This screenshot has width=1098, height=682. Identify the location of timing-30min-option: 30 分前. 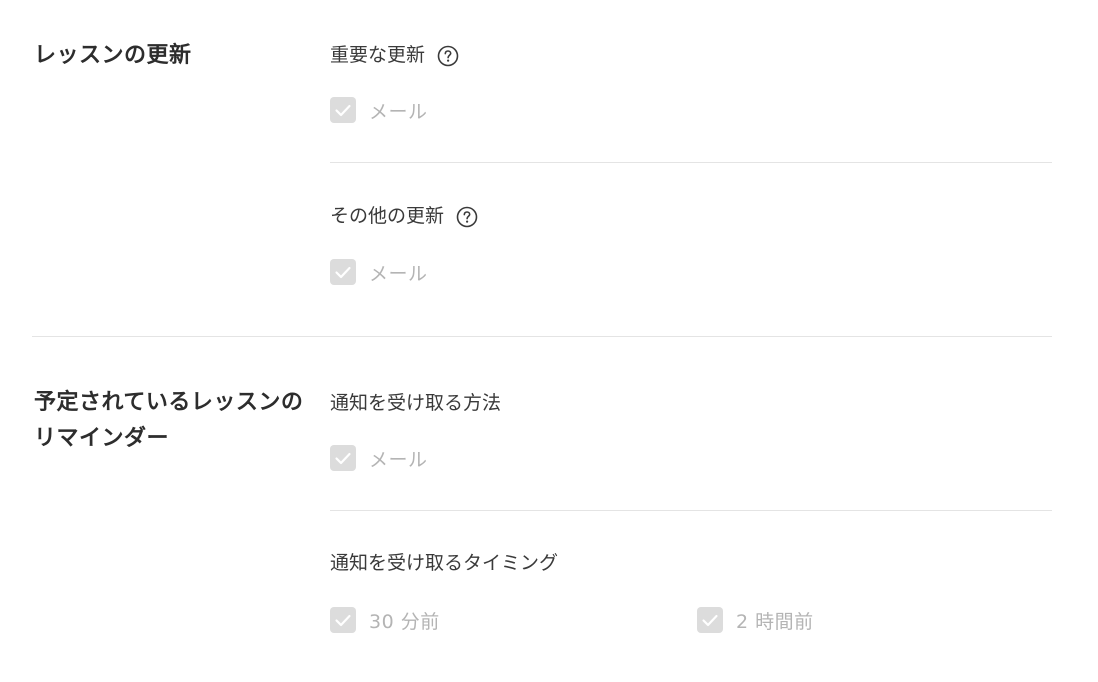
(385, 620).